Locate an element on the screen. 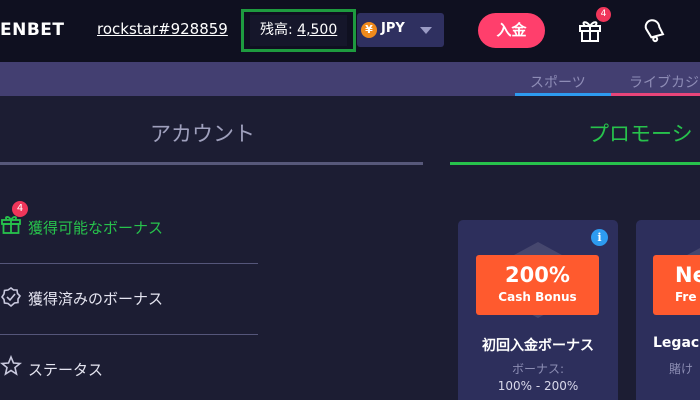 The image size is (700, 400). tab-promotions-underline is located at coordinates (575, 163).